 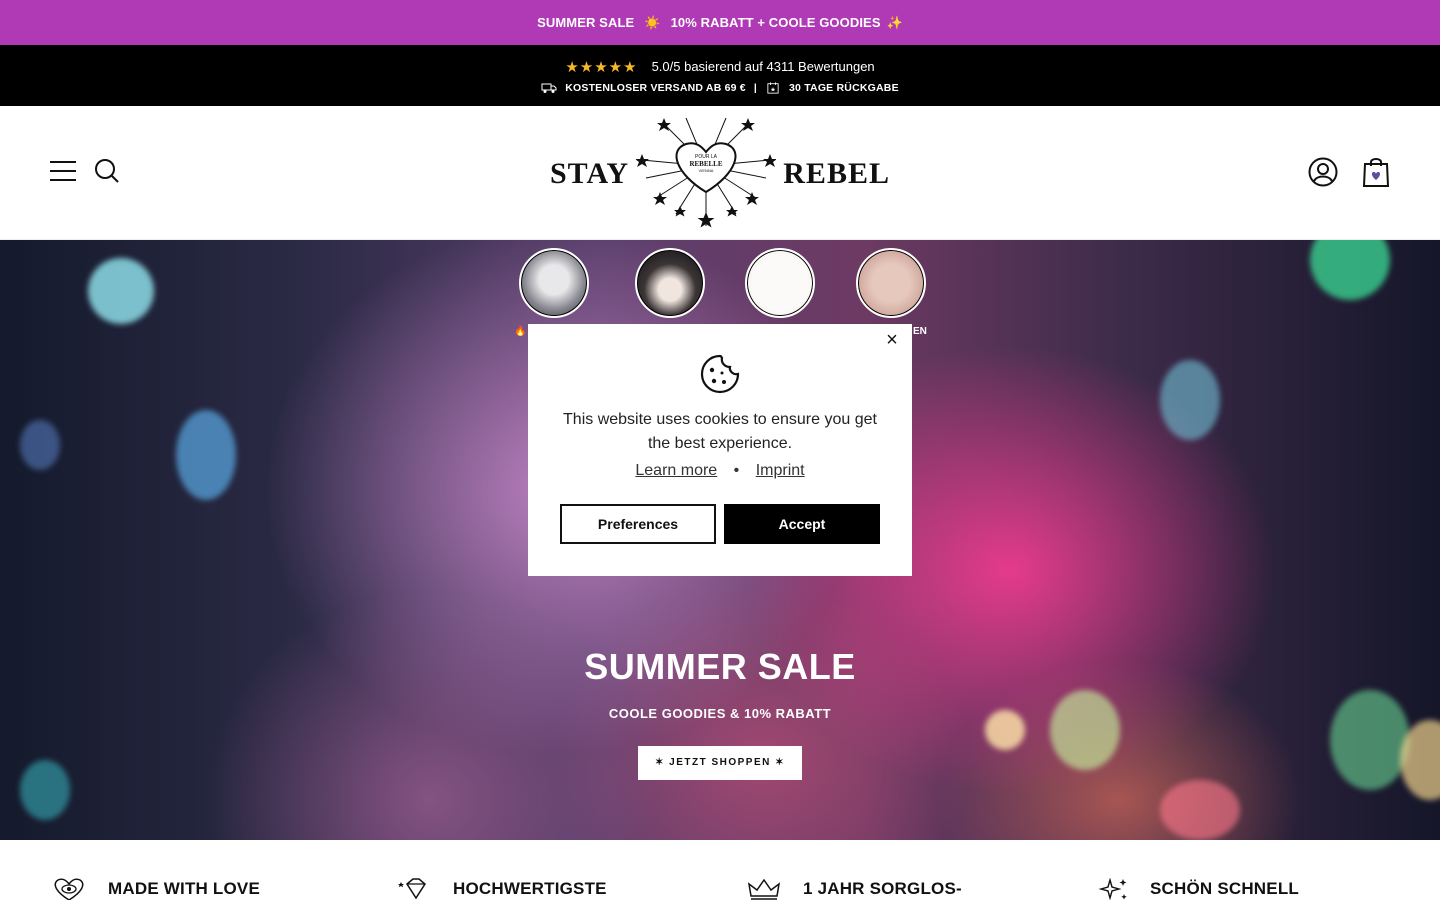 I want to click on feature-item: HOCHWERTIGSTE, so click(x=502, y=888).